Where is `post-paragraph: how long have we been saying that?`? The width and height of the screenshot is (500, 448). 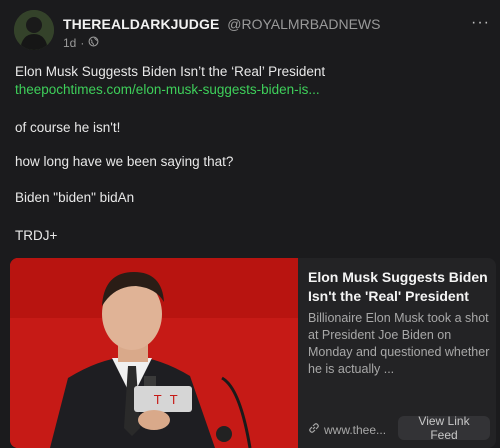 post-paragraph: how long have we been saying that? is located at coordinates (124, 161).